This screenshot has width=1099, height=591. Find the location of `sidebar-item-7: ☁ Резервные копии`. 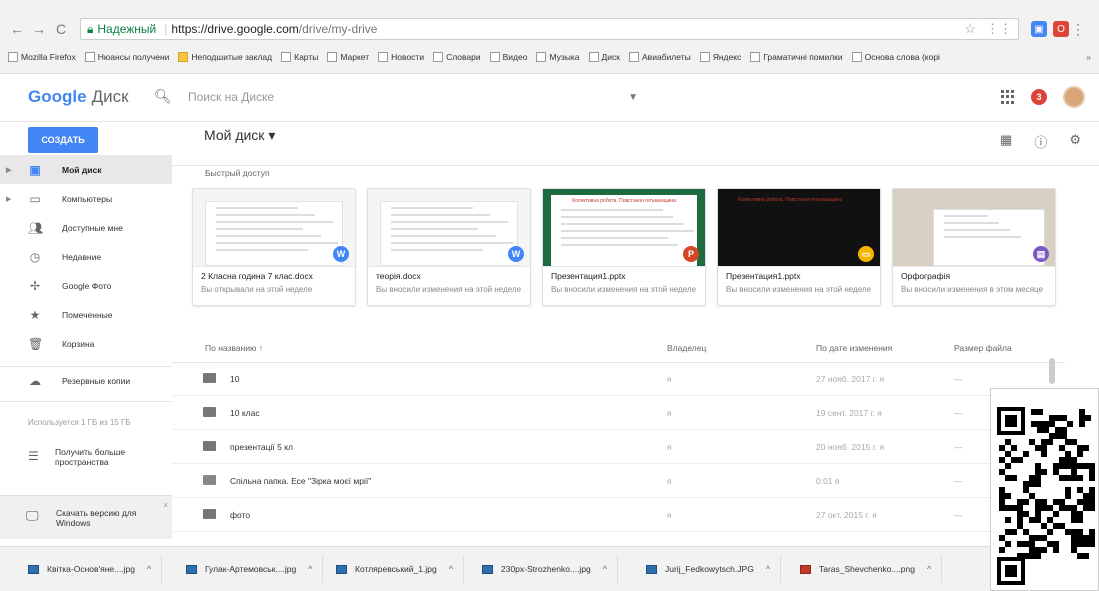

sidebar-item-7: ☁ Резервные копии is located at coordinates (86, 380).